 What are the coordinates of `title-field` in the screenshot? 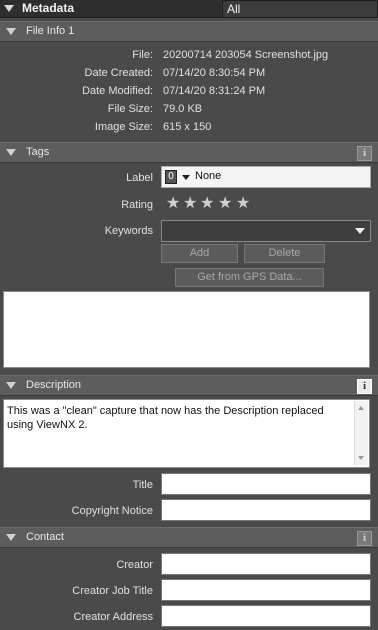 It's located at (266, 484).